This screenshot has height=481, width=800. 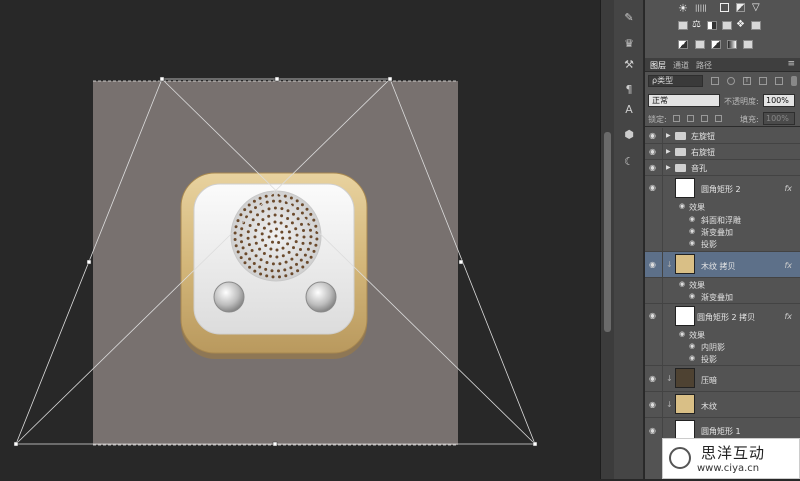 I want to click on lock-all-icon, so click(x=718, y=118).